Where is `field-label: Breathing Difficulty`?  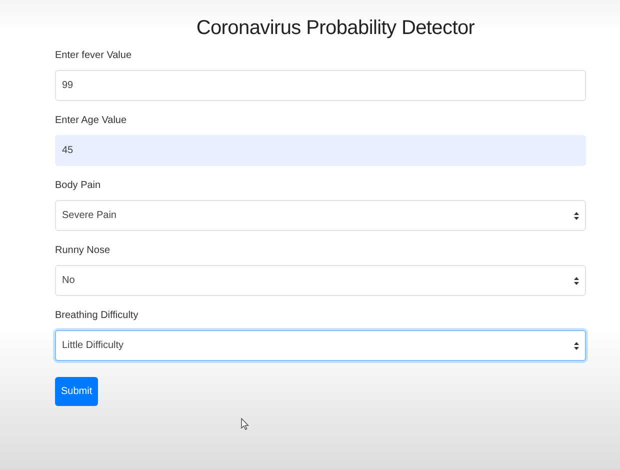
field-label: Breathing Difficulty is located at coordinates (96, 315).